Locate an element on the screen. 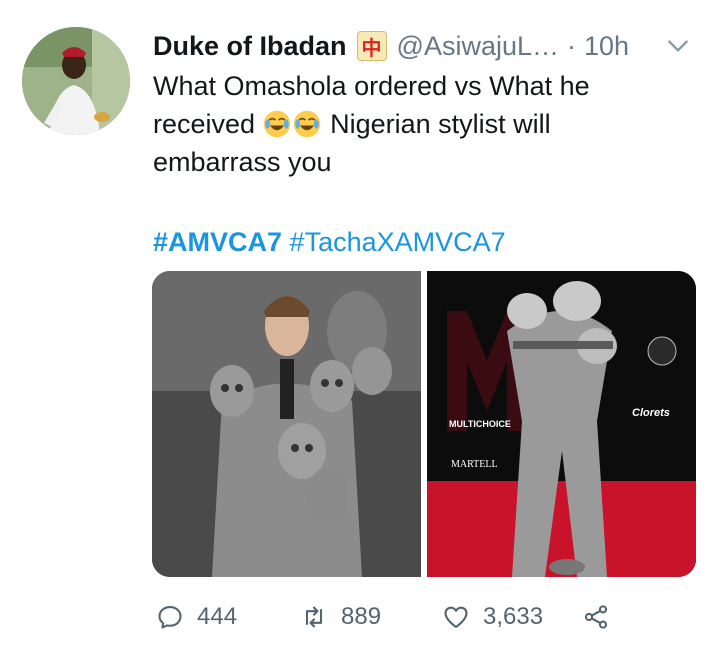 The image size is (719, 658). backdrop-martell: MARTELL is located at coordinates (474, 464).